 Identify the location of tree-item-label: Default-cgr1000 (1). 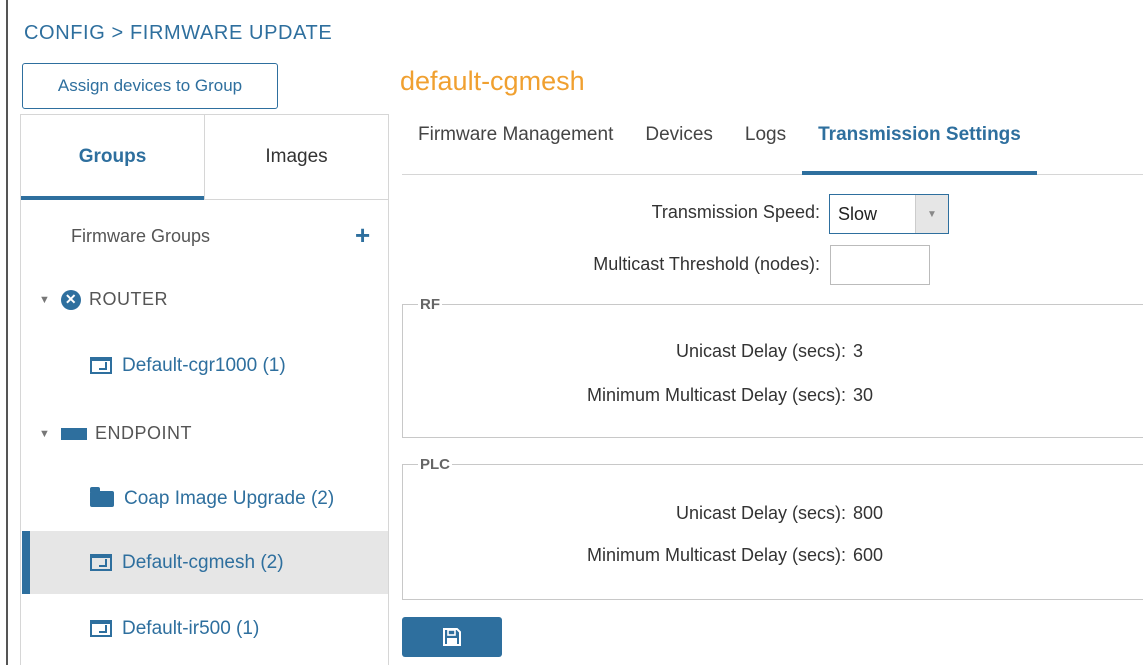
(204, 365).